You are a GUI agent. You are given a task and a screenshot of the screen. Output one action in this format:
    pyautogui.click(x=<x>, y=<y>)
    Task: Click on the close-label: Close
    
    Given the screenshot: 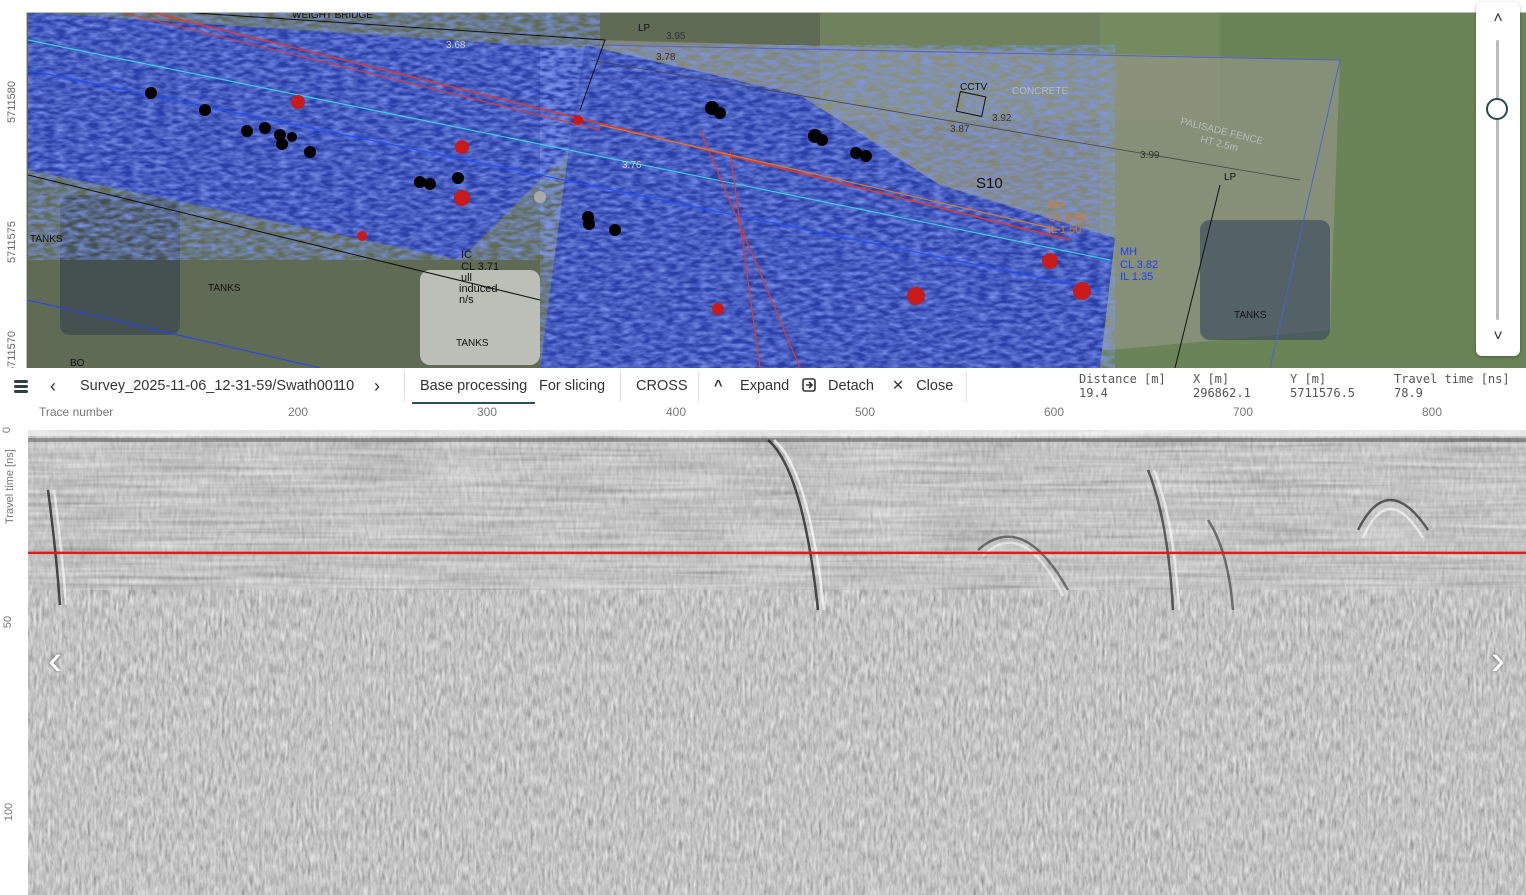 What is the action you would take?
    pyautogui.click(x=935, y=386)
    